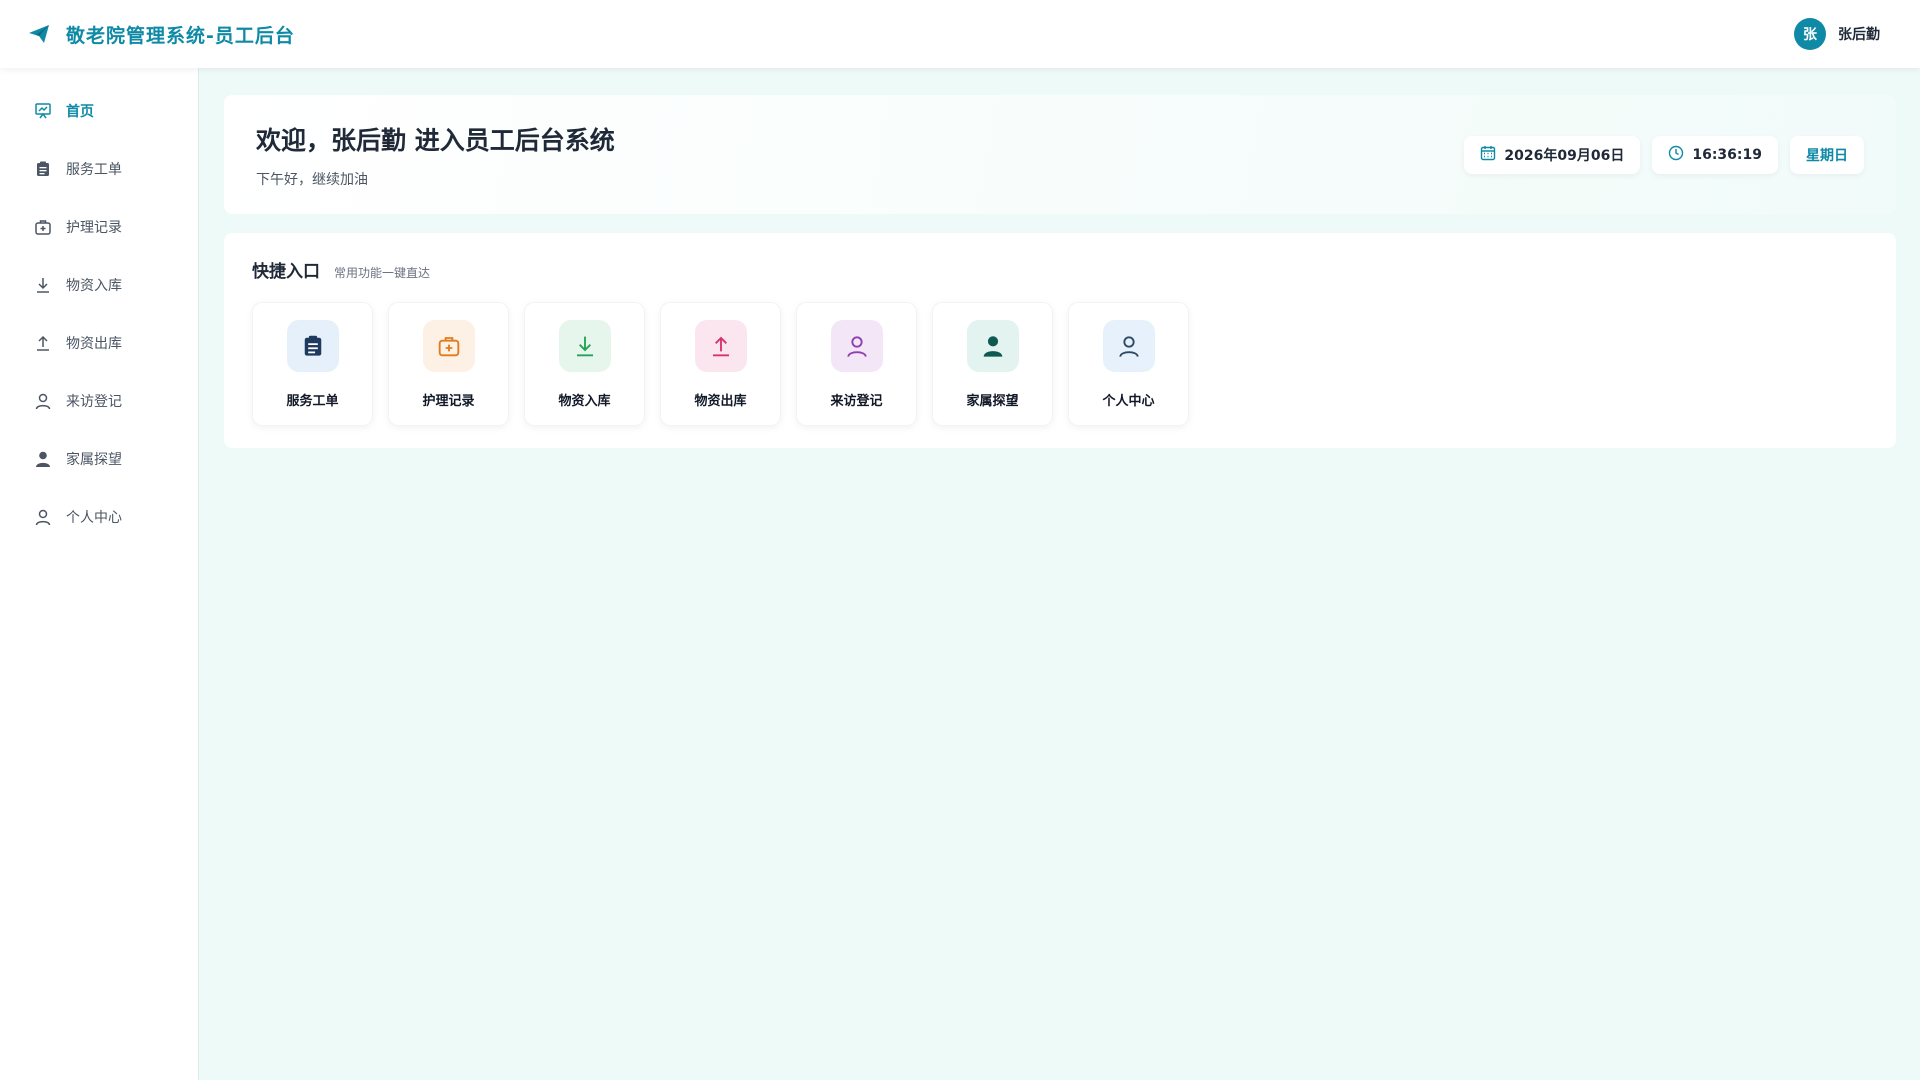  I want to click on sidebar-item-label: 个人中心, so click(94, 518).